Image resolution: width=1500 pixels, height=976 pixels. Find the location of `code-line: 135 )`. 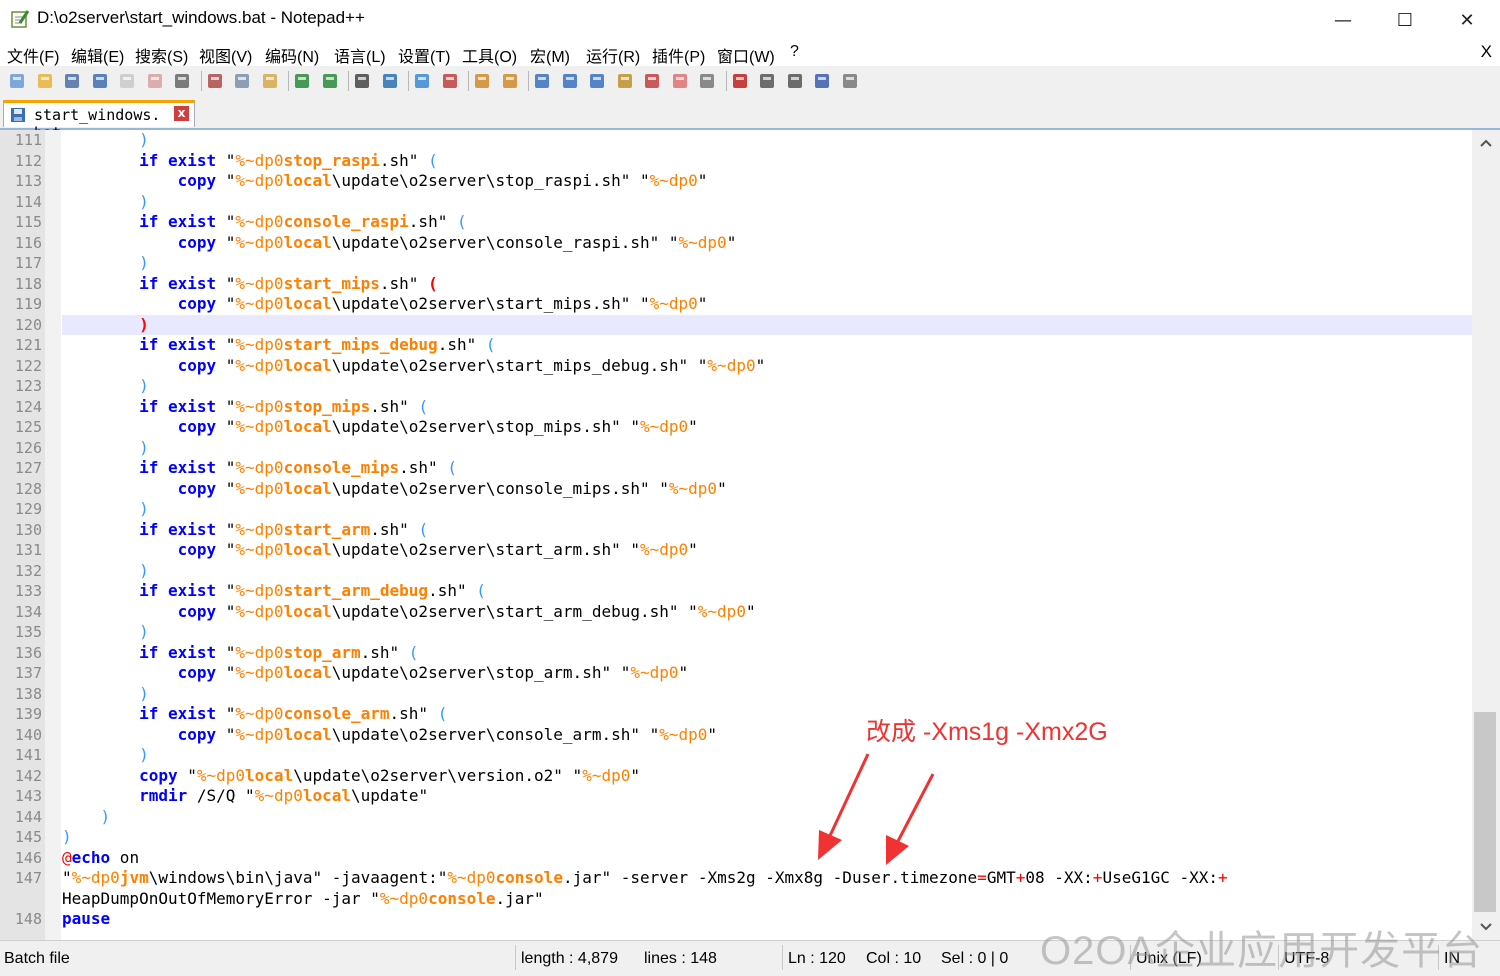

code-line: 135 ) is located at coordinates (736, 632).